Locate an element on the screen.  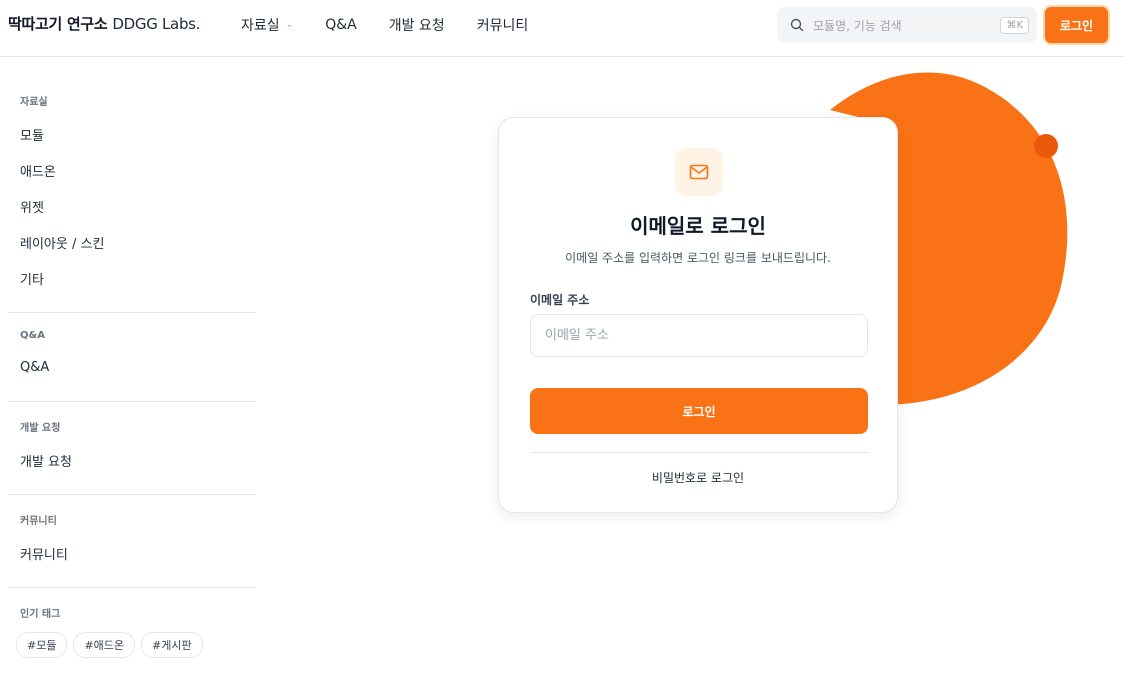
nav-item-library: 자료실 ⌄ is located at coordinates (267, 25).